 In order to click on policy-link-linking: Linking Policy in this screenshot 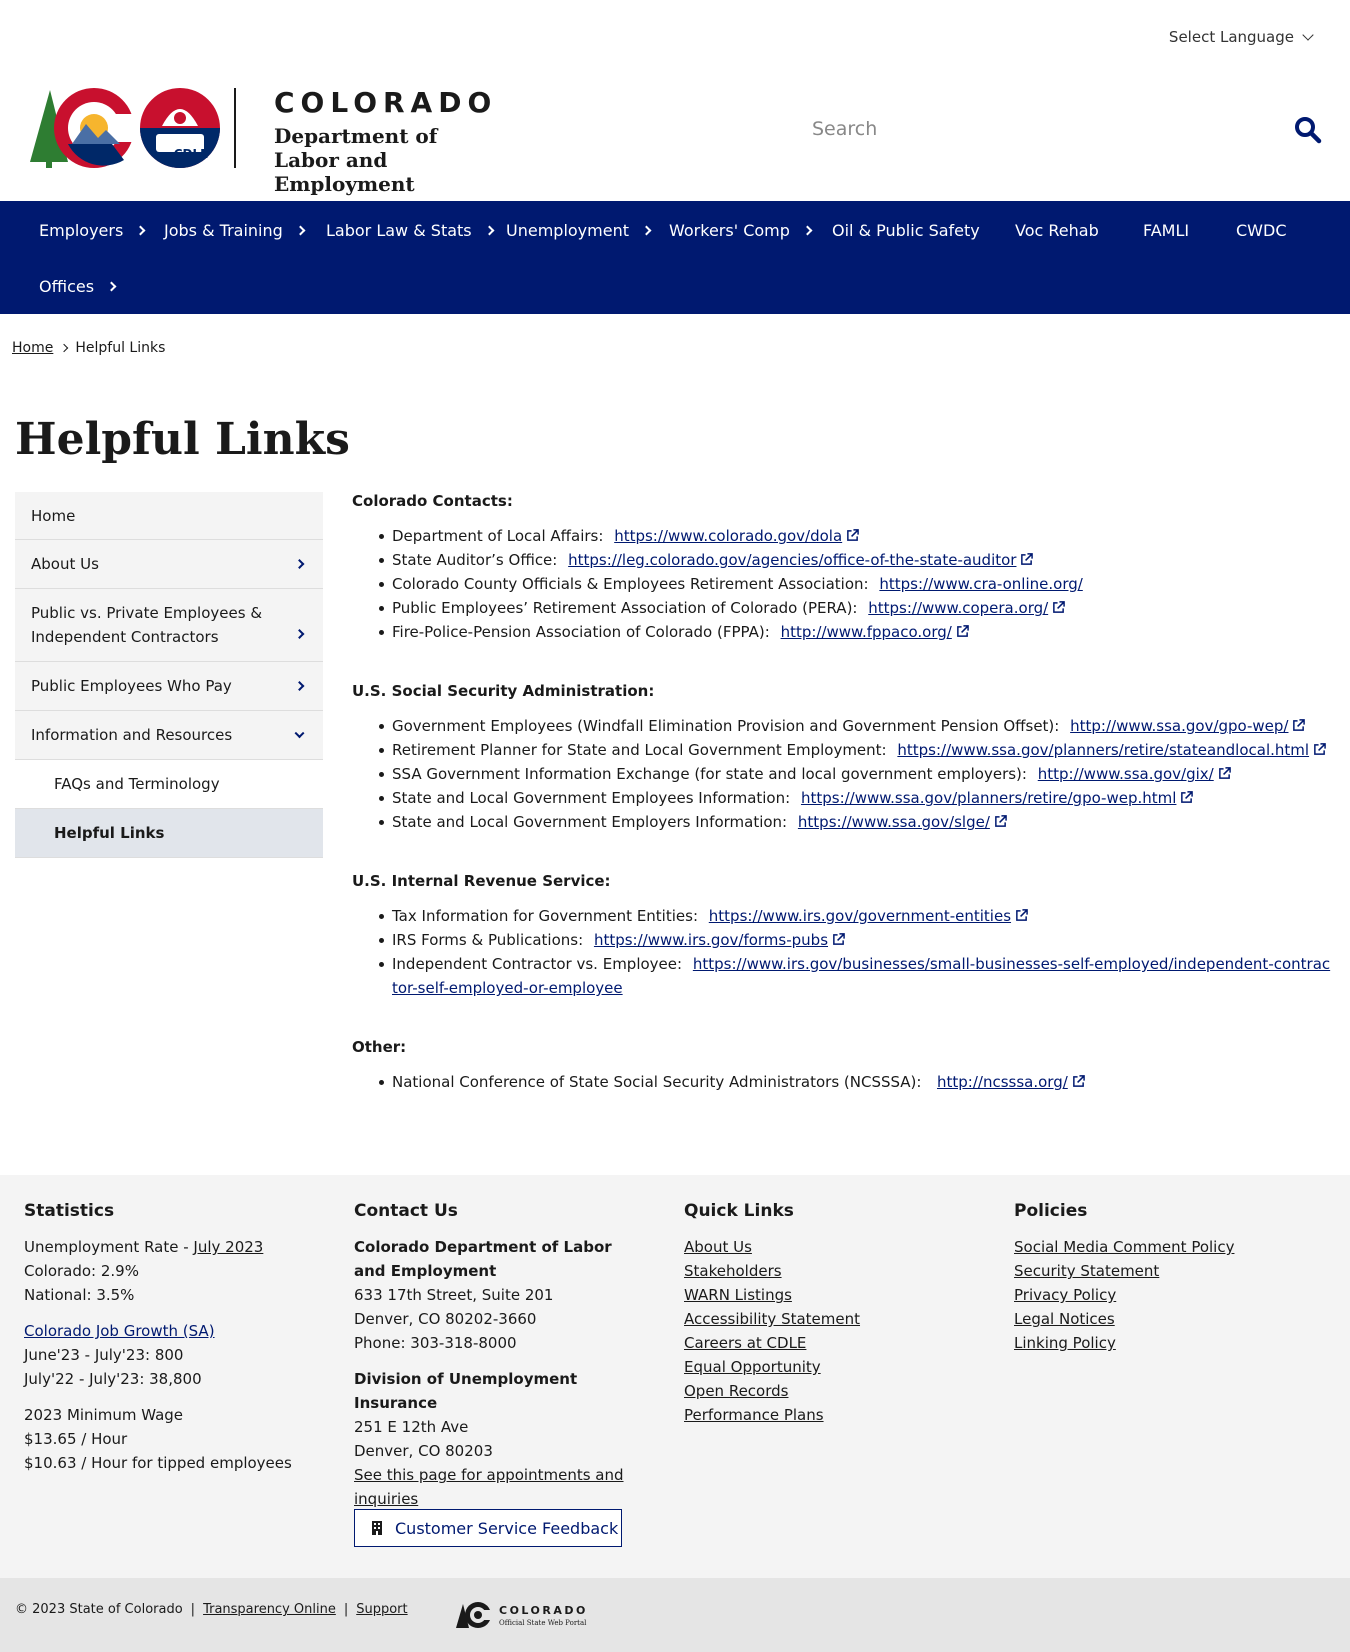, I will do `click(1164, 1343)`.